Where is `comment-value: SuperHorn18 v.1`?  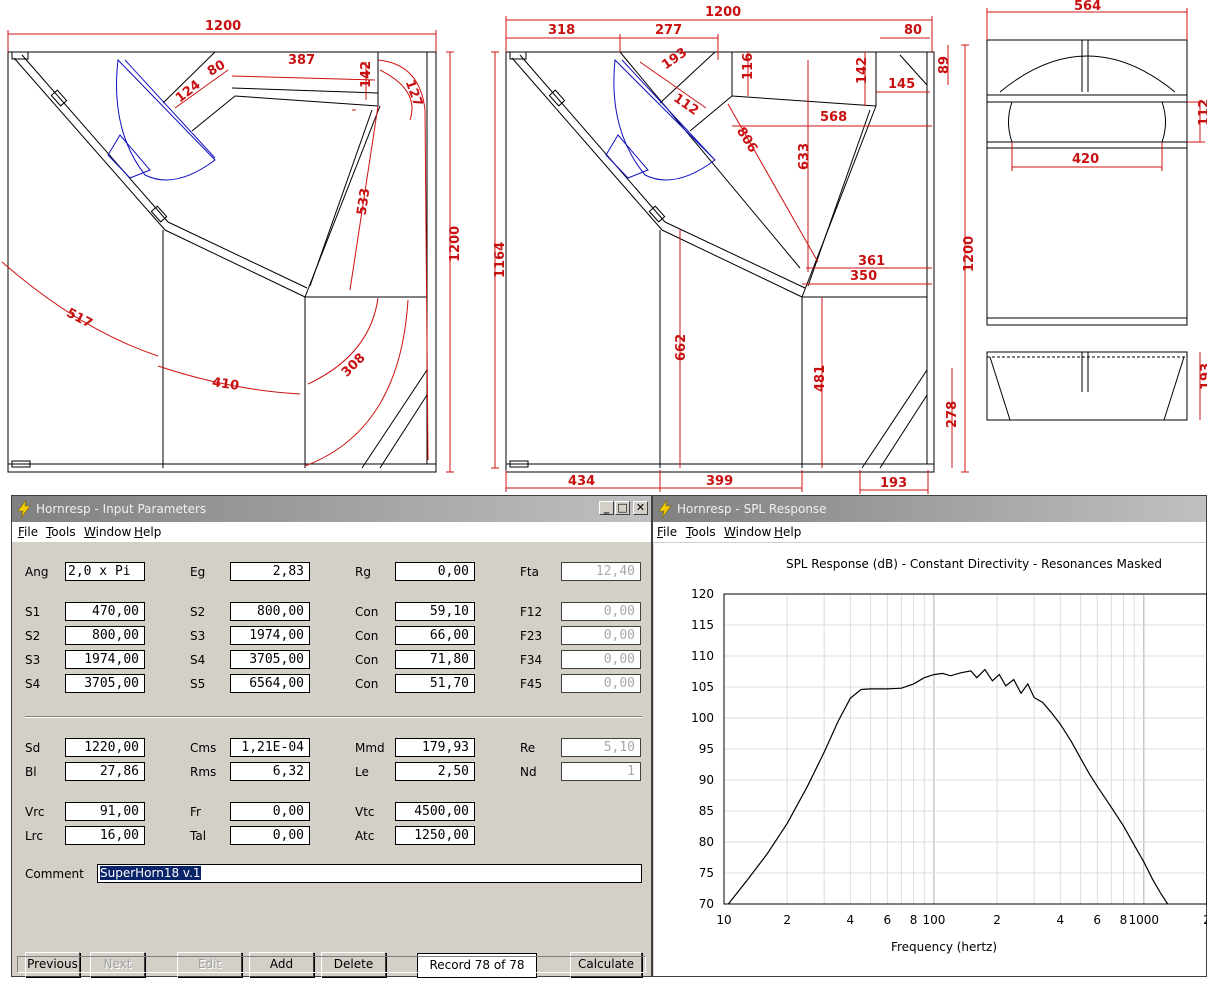
comment-value: SuperHorn18 v.1 is located at coordinates (150, 873).